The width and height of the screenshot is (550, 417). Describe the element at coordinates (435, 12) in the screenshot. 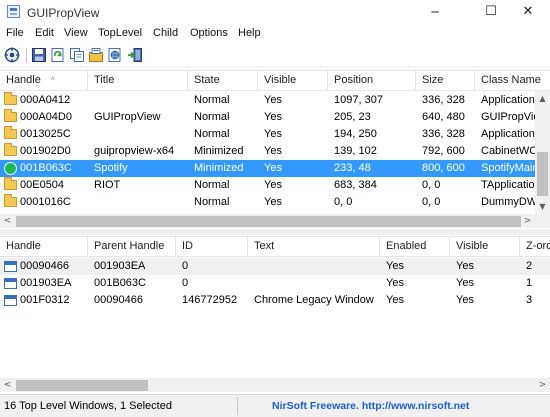

I see `minimize-button: ─` at that location.